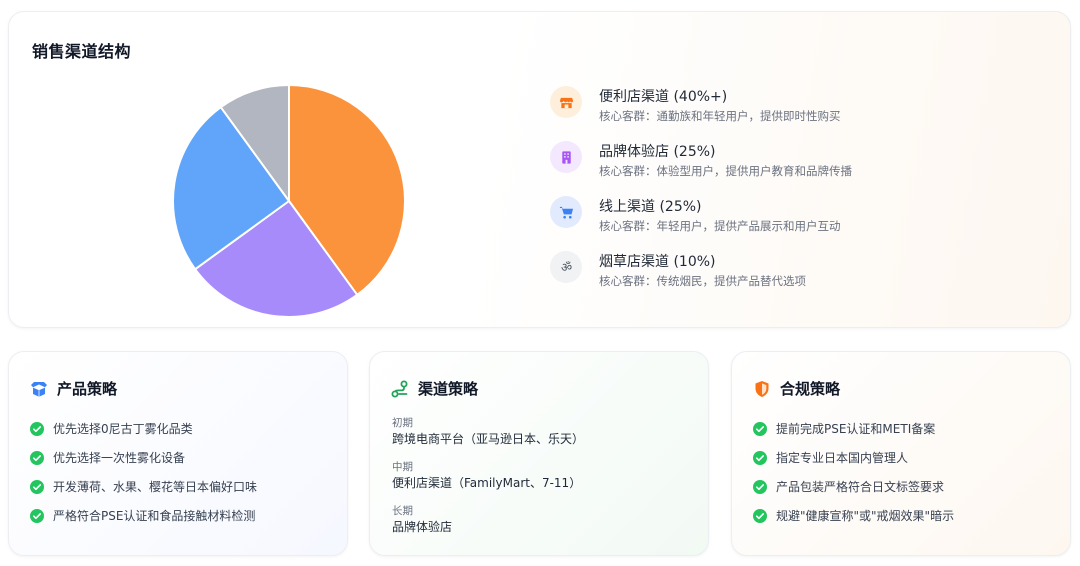 The image size is (1080, 566). What do you see at coordinates (810, 389) in the screenshot?
I see `card-title: 合规策略` at bounding box center [810, 389].